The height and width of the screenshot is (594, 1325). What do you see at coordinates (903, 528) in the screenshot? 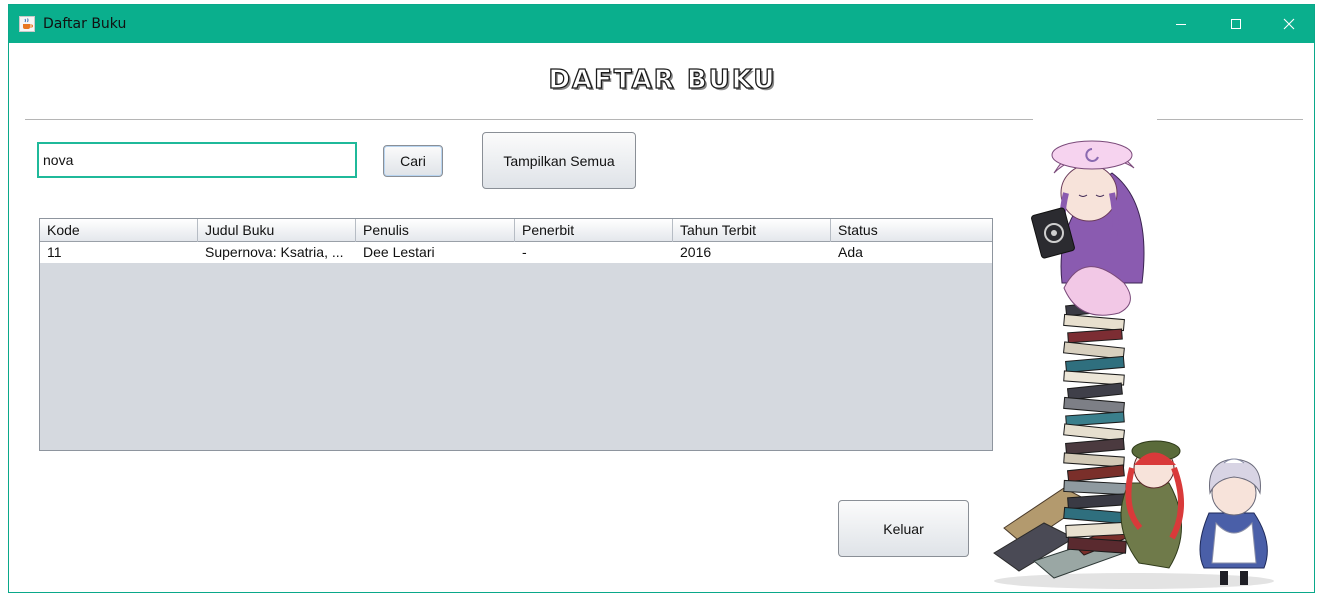
I see `exit-button: Keluar` at bounding box center [903, 528].